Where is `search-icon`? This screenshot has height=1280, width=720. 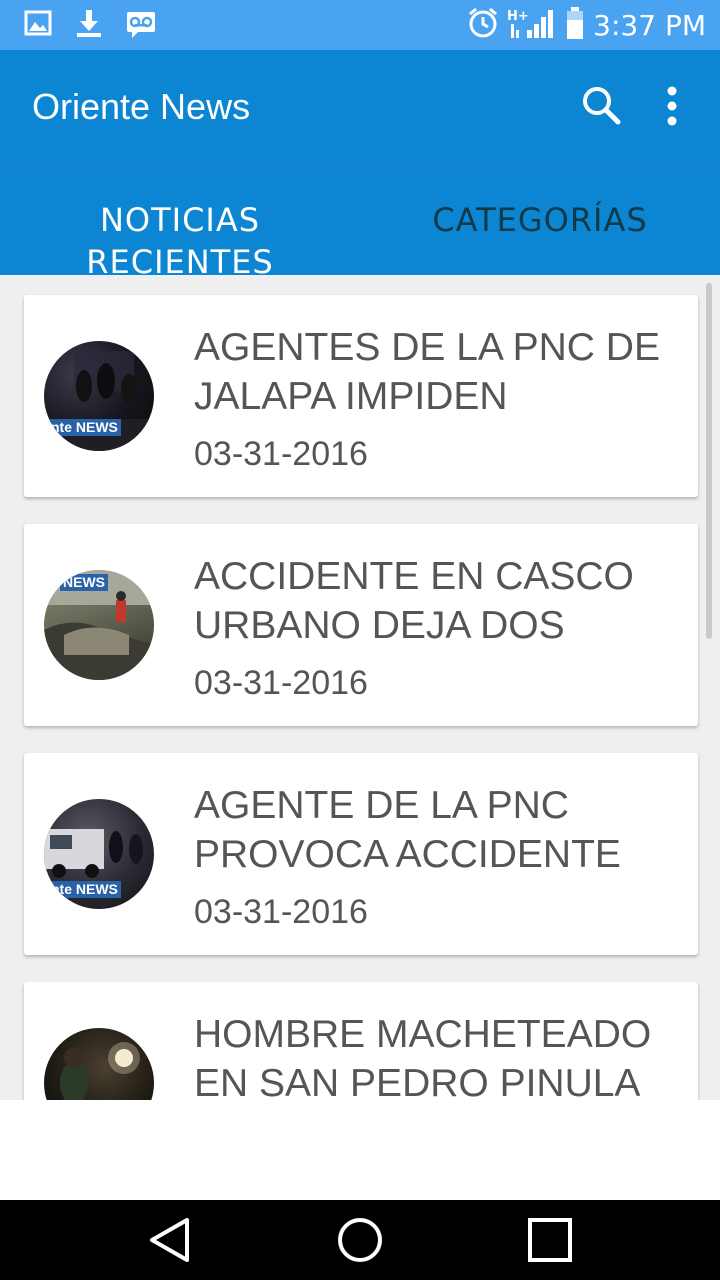 search-icon is located at coordinates (602, 106).